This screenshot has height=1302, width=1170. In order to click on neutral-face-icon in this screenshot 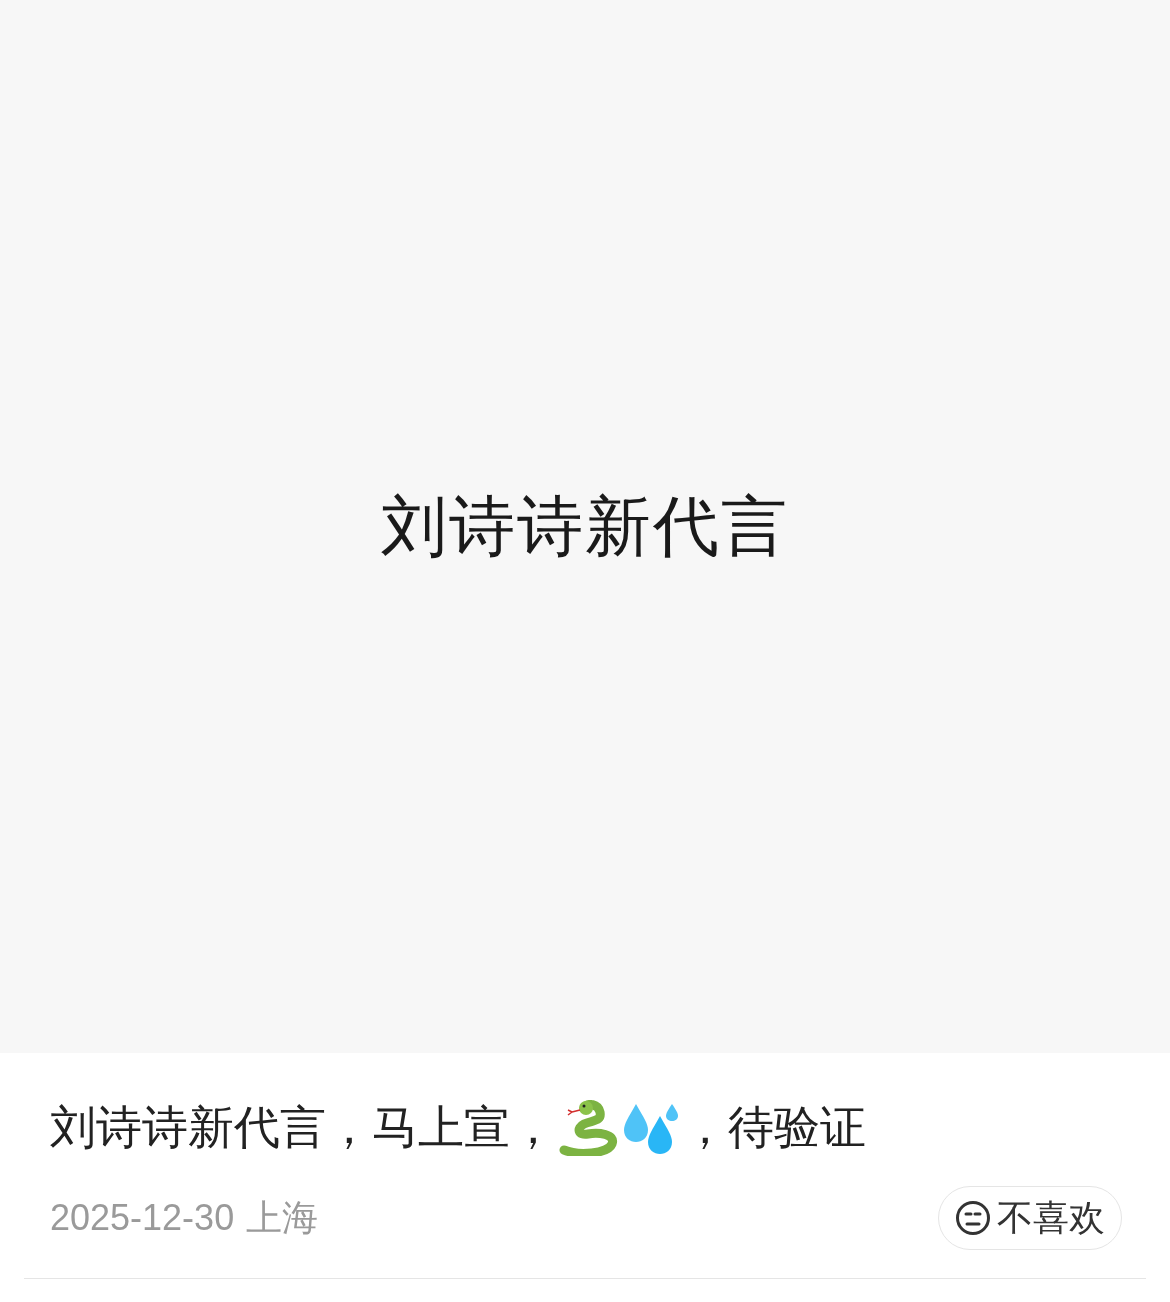, I will do `click(973, 1218)`.